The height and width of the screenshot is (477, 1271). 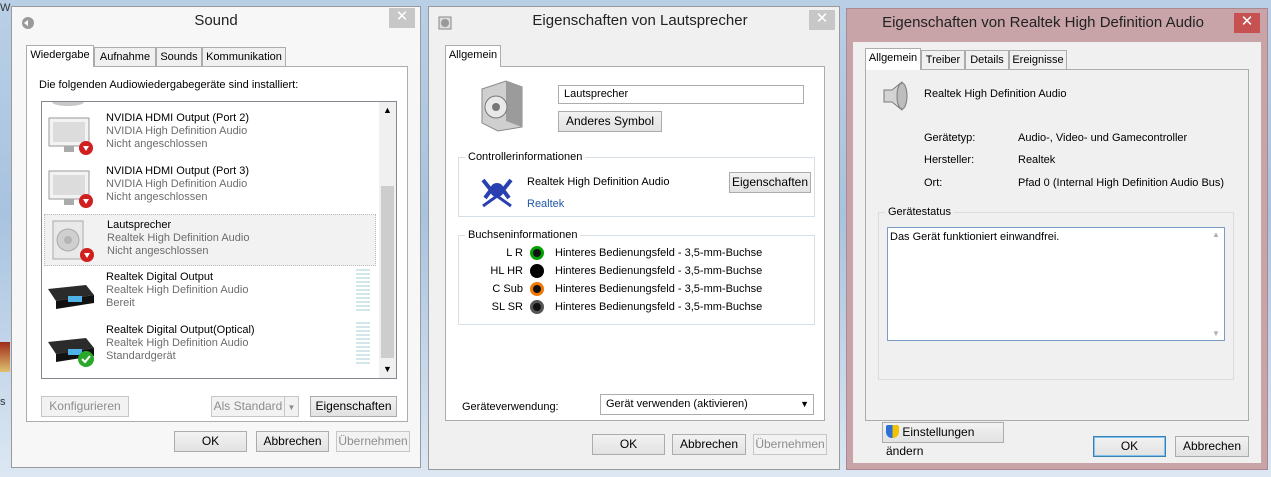 I want to click on configure-button: Konfigurieren, so click(x=85, y=406).